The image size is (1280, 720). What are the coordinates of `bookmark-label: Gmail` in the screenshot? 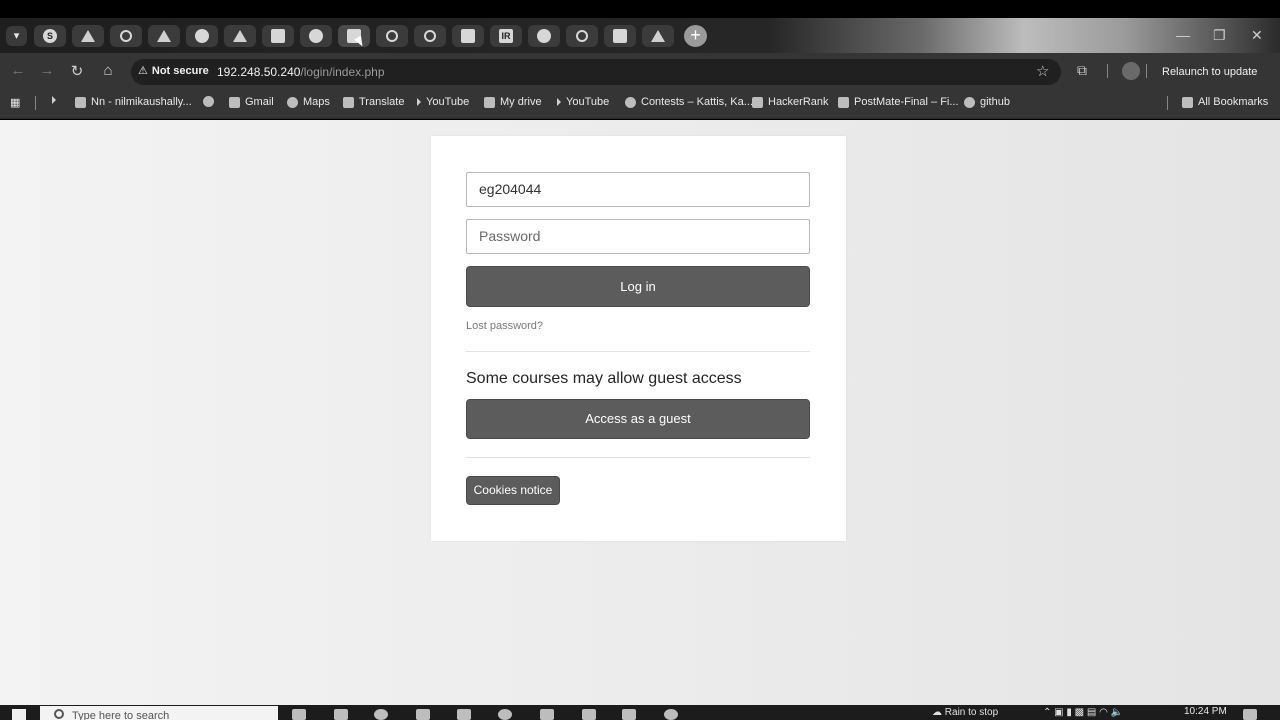 It's located at (259, 102).